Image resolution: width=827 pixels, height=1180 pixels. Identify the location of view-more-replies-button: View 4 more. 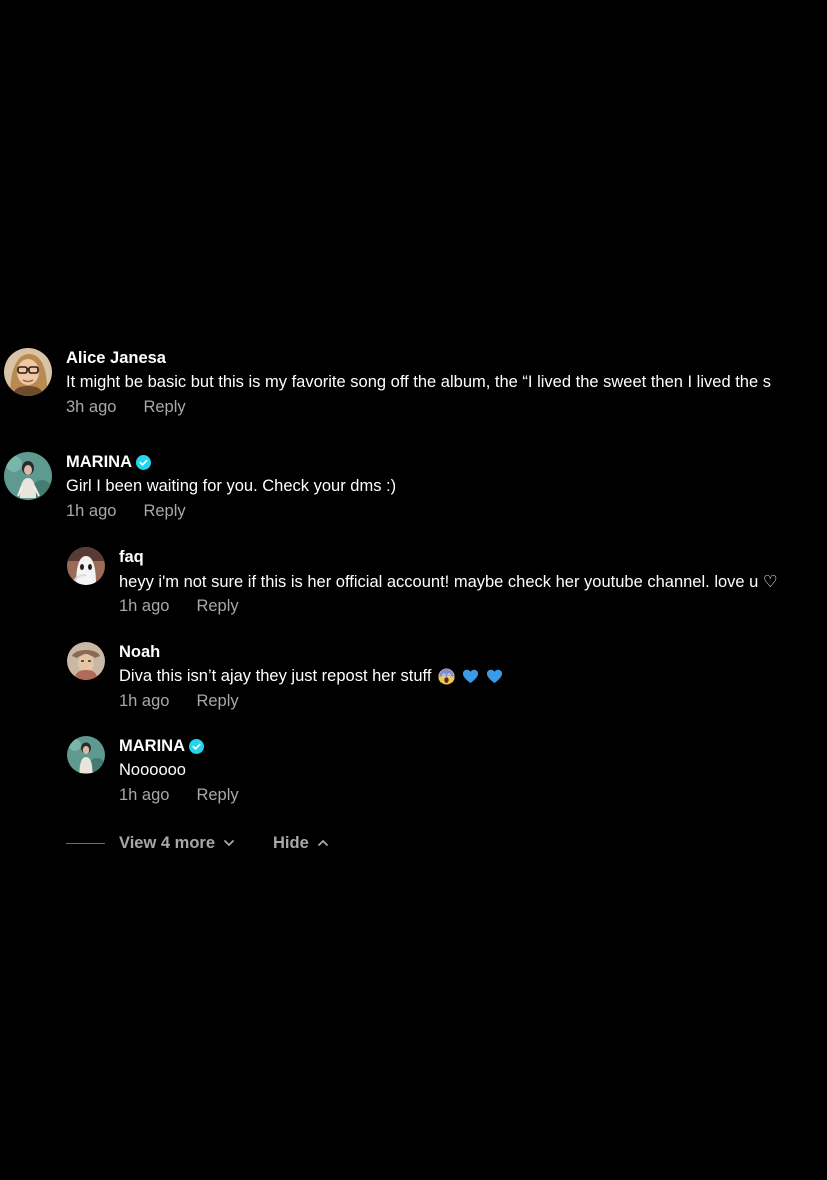
(177, 843).